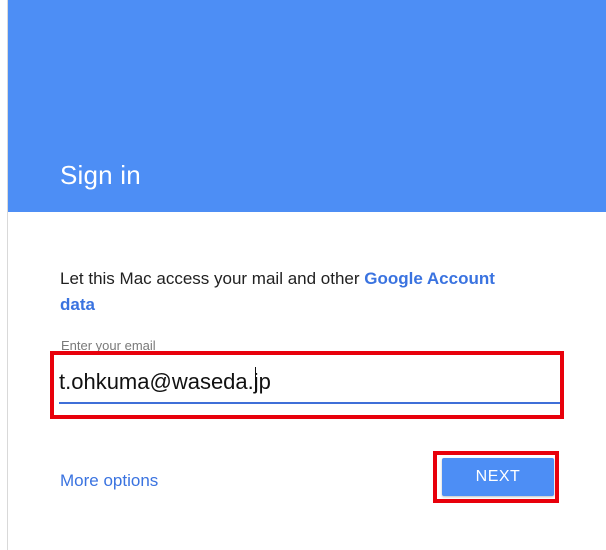 The image size is (606, 550). What do you see at coordinates (307, 385) in the screenshot?
I see `email-field-highlight` at bounding box center [307, 385].